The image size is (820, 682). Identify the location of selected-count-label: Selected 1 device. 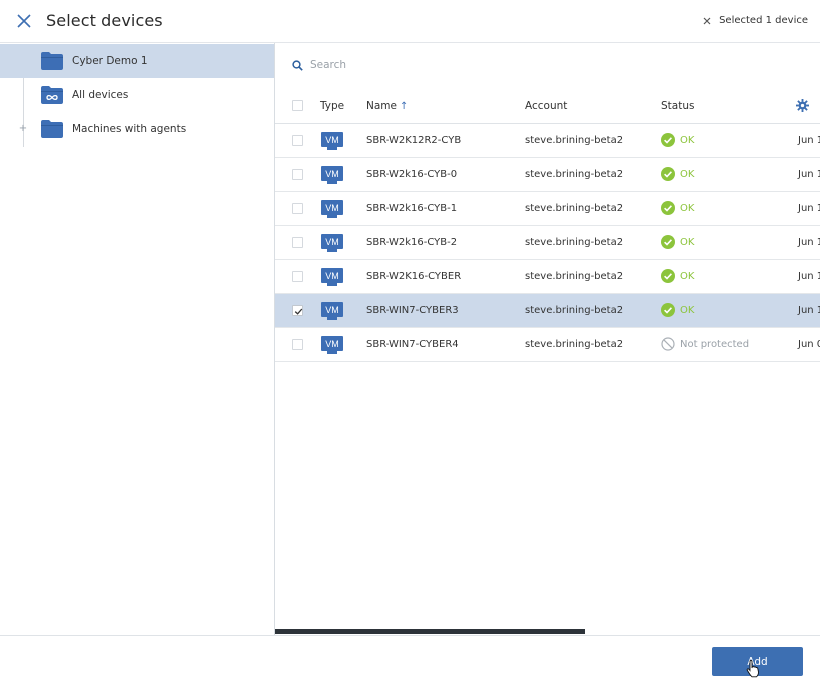
(763, 20).